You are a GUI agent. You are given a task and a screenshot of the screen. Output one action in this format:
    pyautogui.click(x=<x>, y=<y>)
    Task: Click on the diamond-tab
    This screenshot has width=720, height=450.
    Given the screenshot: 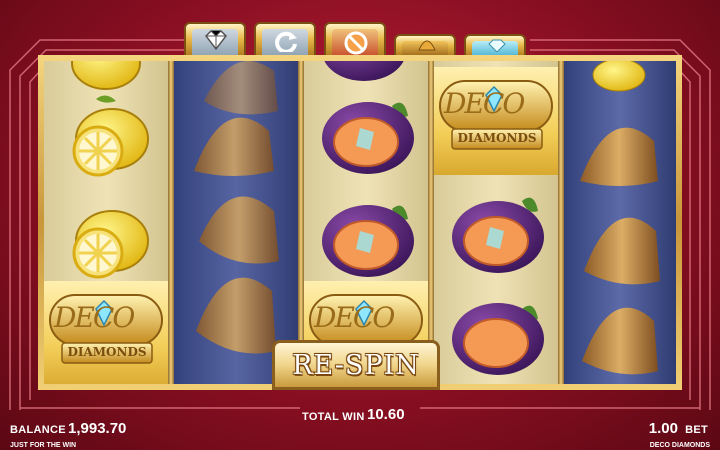 What is the action you would take?
    pyautogui.click(x=215, y=40)
    